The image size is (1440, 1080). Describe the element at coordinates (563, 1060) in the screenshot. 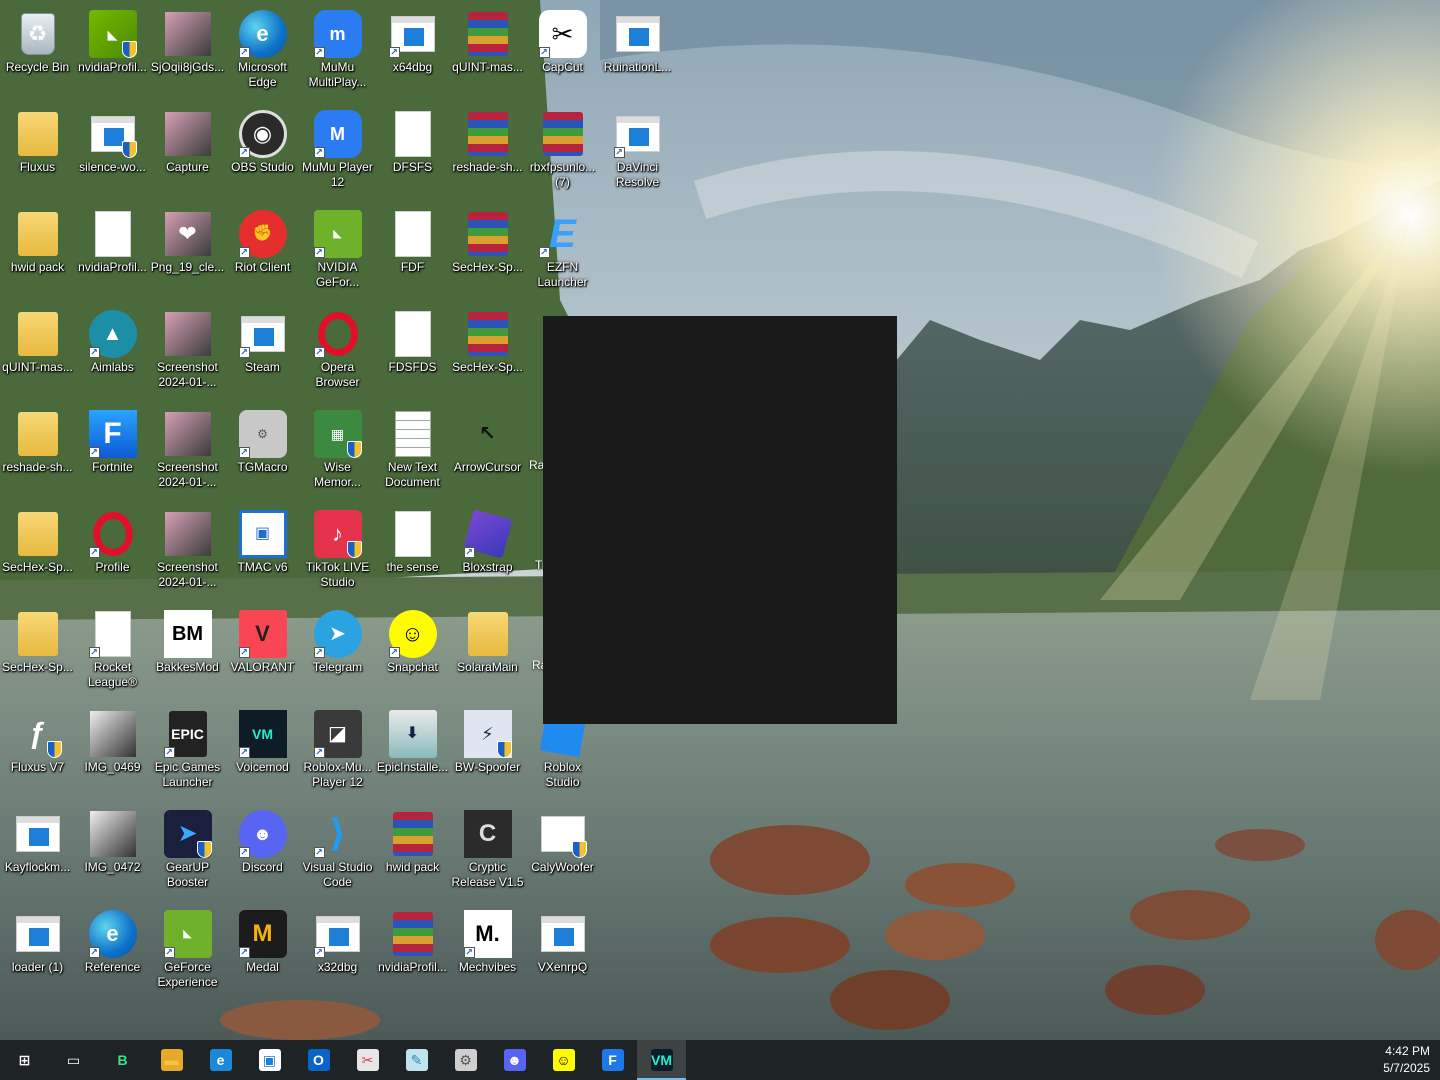

I see `taskbar-snapchat: ☺` at that location.